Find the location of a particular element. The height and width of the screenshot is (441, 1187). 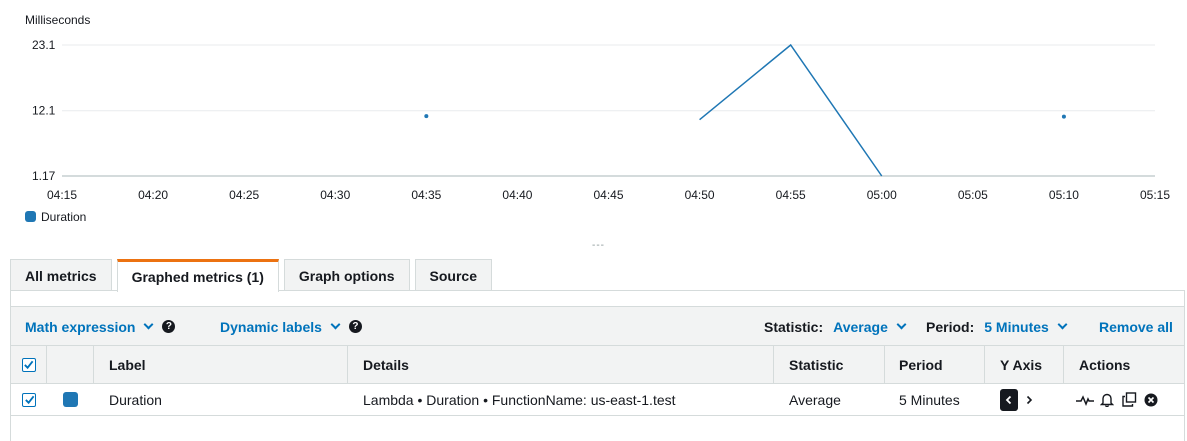

math-graph-icon is located at coordinates (1085, 400).